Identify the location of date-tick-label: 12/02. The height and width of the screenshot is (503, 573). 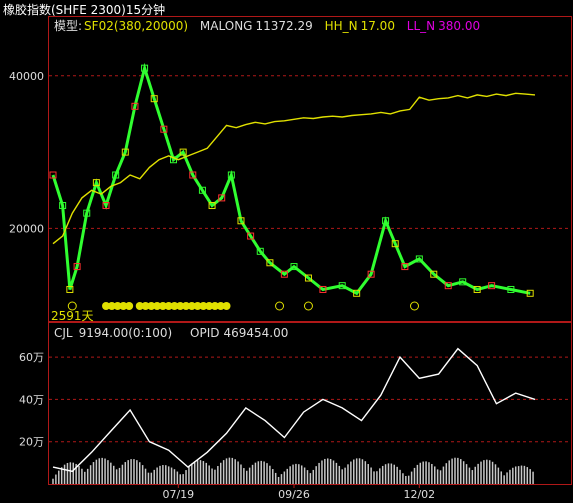
(419, 494).